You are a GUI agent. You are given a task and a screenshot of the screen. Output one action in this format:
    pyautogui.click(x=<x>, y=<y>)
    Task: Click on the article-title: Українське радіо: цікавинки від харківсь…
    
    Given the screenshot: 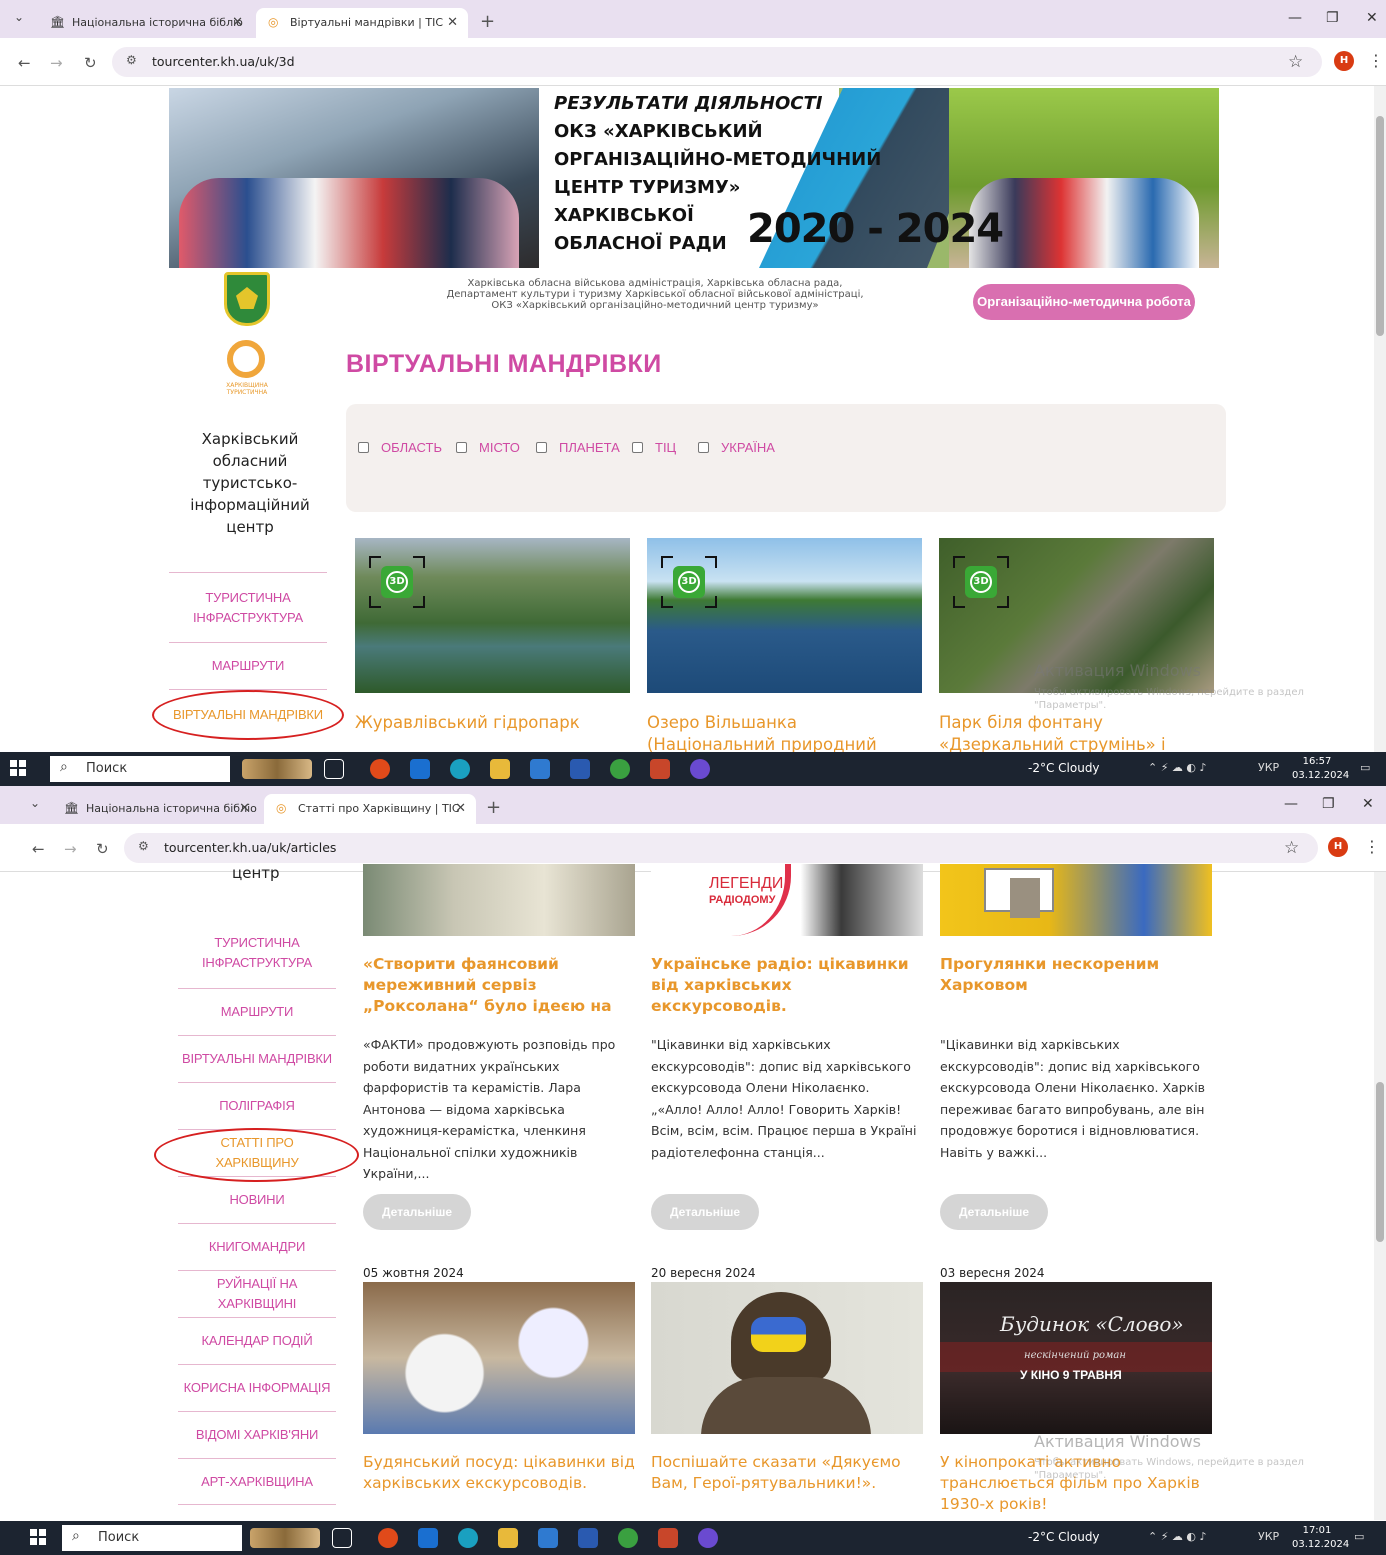 What is the action you would take?
    pyautogui.click(x=787, y=987)
    